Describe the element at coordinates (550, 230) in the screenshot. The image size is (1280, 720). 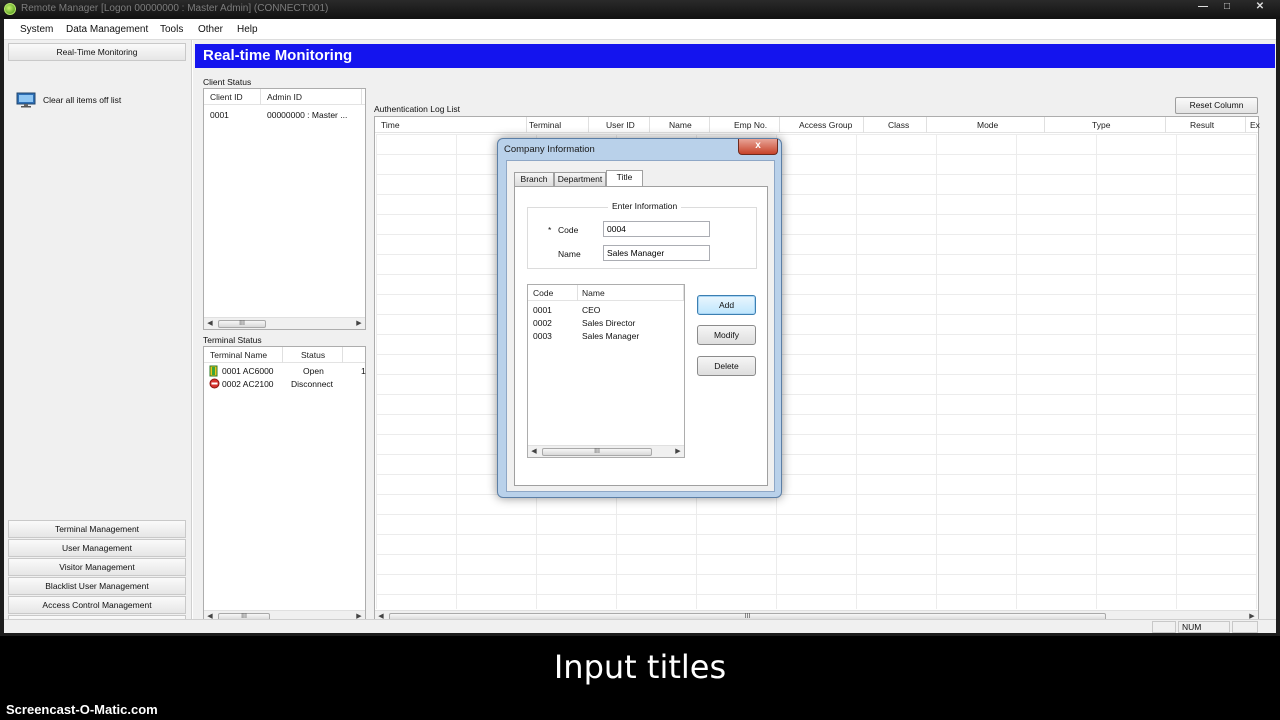
I see `required-mark: *` at that location.